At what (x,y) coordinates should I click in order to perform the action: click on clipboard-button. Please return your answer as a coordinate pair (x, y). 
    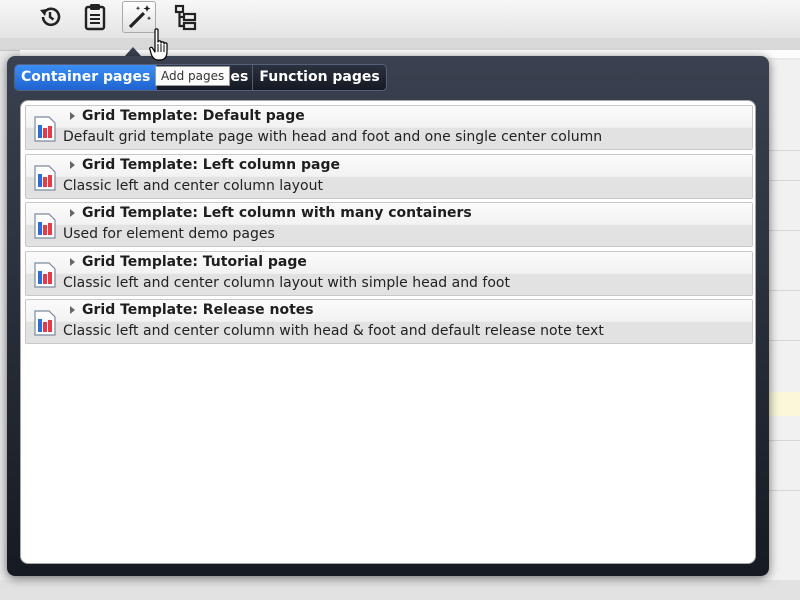
    Looking at the image, I should click on (95, 17).